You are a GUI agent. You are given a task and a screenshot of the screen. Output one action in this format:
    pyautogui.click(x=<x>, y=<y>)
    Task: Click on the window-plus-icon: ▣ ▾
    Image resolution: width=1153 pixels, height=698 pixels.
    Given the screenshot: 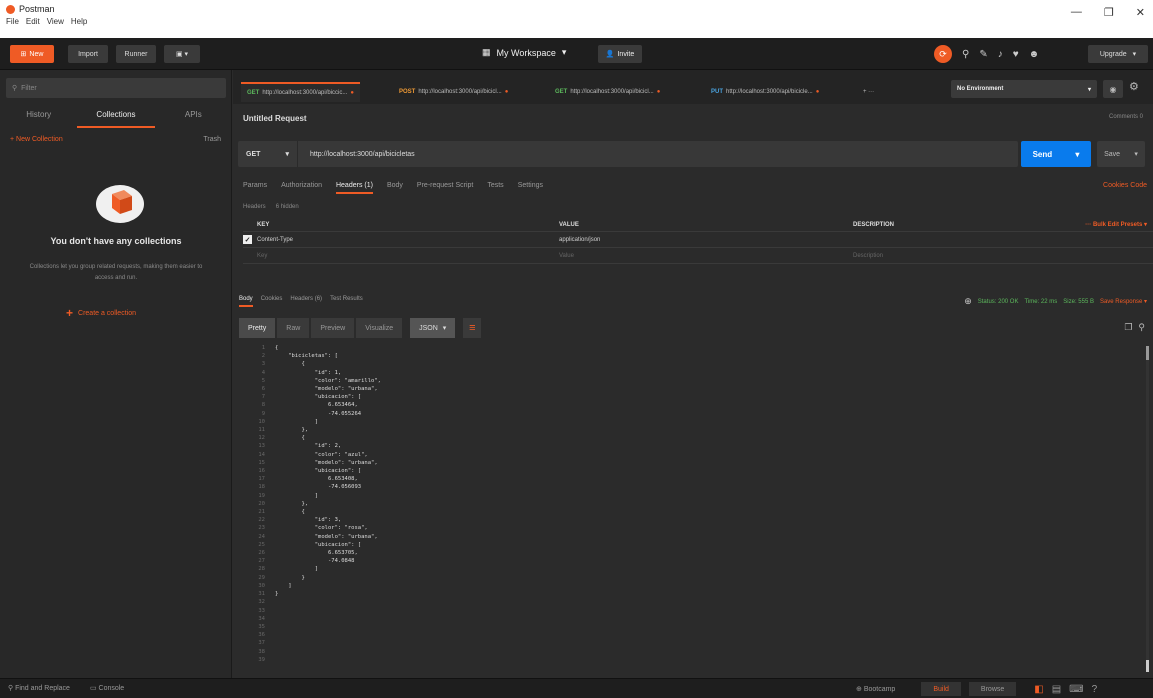 What is the action you would take?
    pyautogui.click(x=182, y=54)
    